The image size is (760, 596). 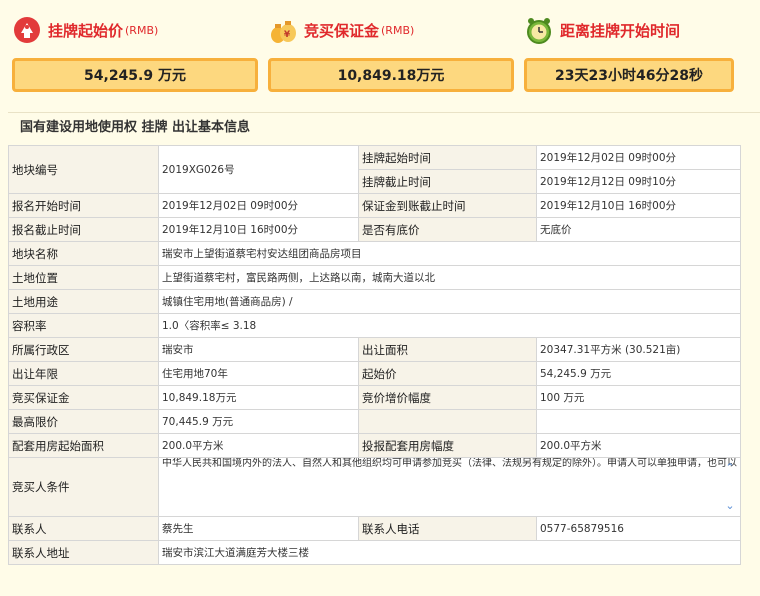 What do you see at coordinates (258, 528) in the screenshot?
I see `contact-value: 蔡先生` at bounding box center [258, 528].